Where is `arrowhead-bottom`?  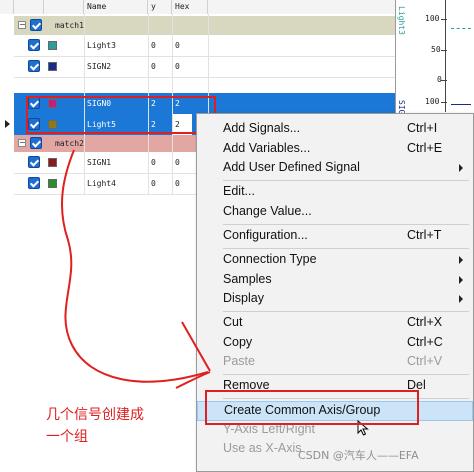
arrowhead-bottom is located at coordinates (193, 380).